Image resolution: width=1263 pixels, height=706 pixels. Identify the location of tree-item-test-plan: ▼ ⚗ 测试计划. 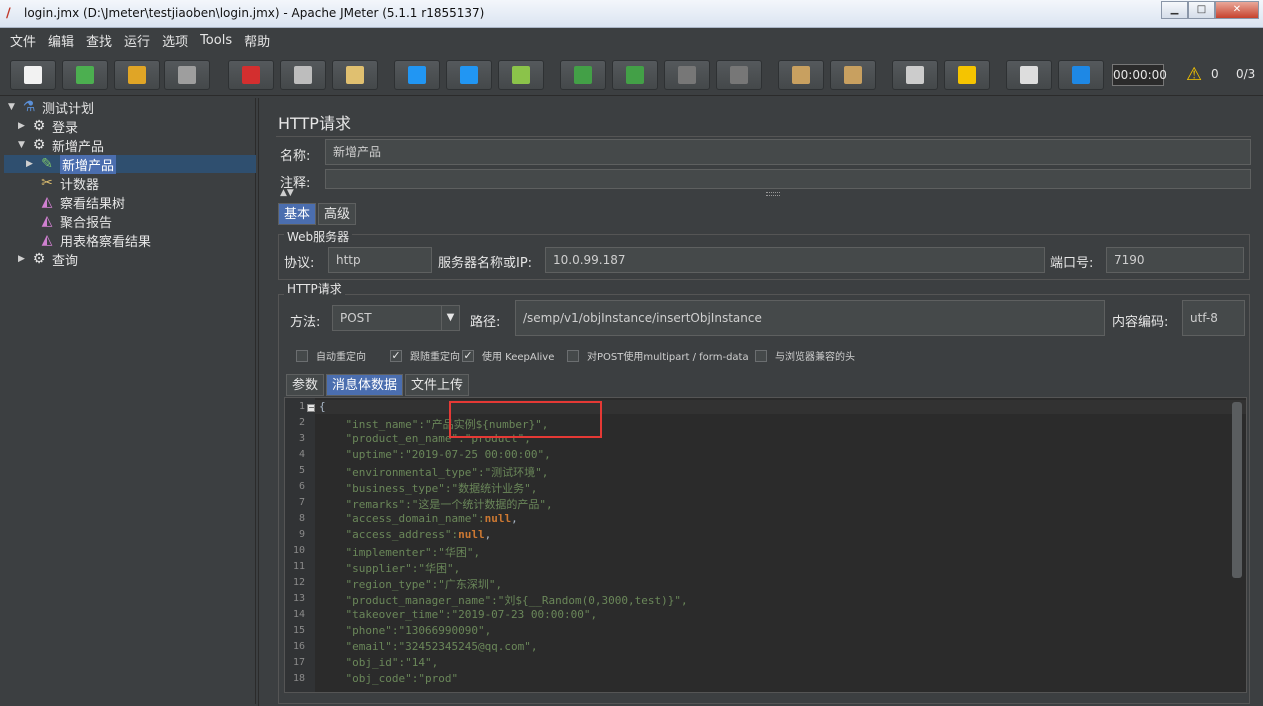
(51, 107).